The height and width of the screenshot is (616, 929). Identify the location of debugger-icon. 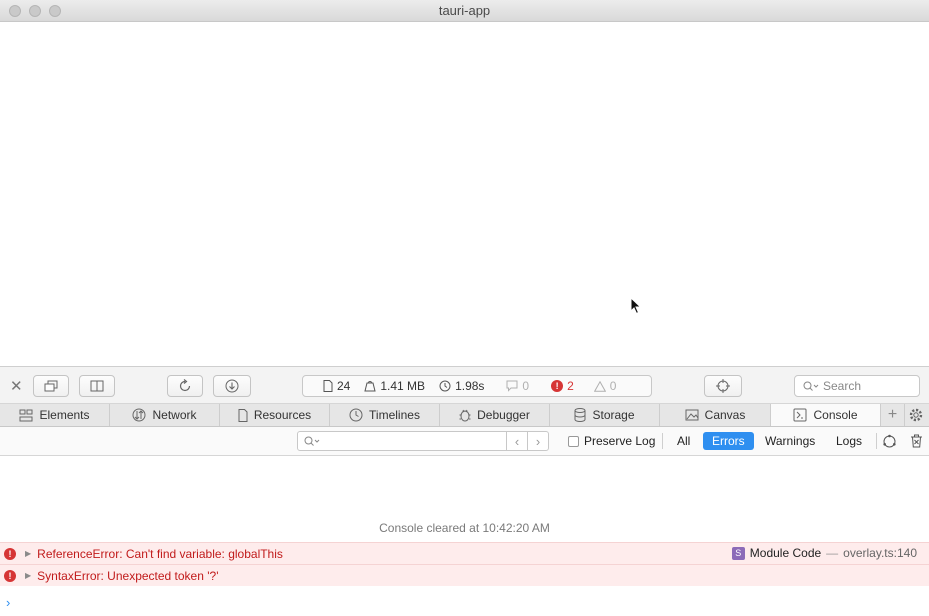
(465, 415).